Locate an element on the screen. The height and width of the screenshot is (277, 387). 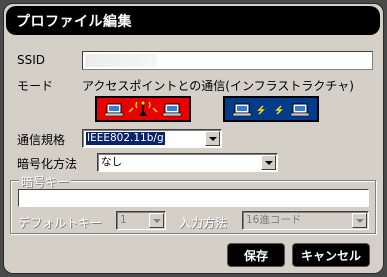
standard-select: IEEE802.11b/g is located at coordinates (152, 138).